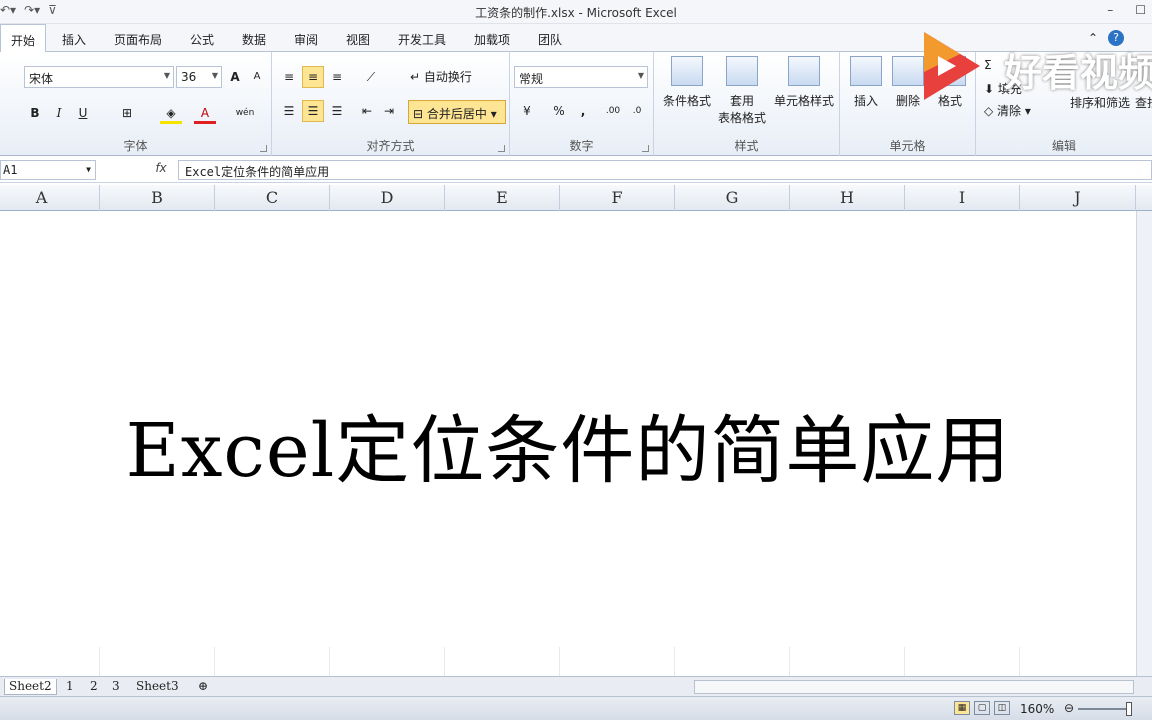 The width and height of the screenshot is (1152, 720). Describe the element at coordinates (422, 39) in the screenshot. I see `tab-developer: 开发工具` at that location.